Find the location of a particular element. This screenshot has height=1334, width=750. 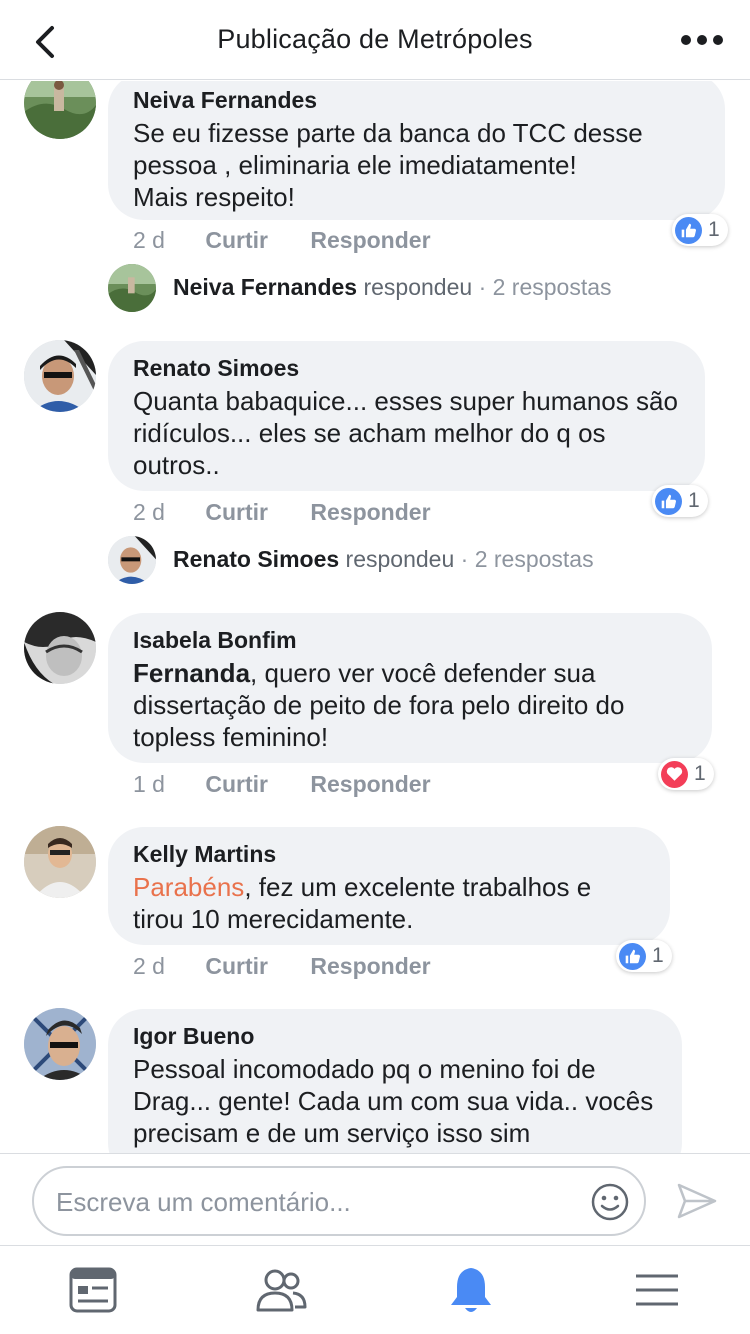

comment-composer is located at coordinates (375, 1199).